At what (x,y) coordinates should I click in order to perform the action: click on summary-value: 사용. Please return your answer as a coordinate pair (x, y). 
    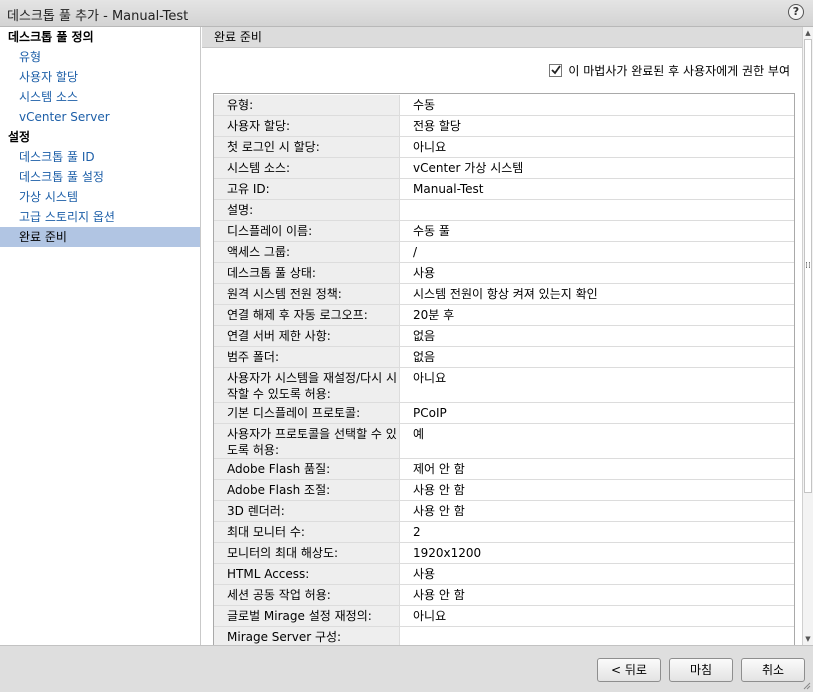
    Looking at the image, I should click on (596, 273).